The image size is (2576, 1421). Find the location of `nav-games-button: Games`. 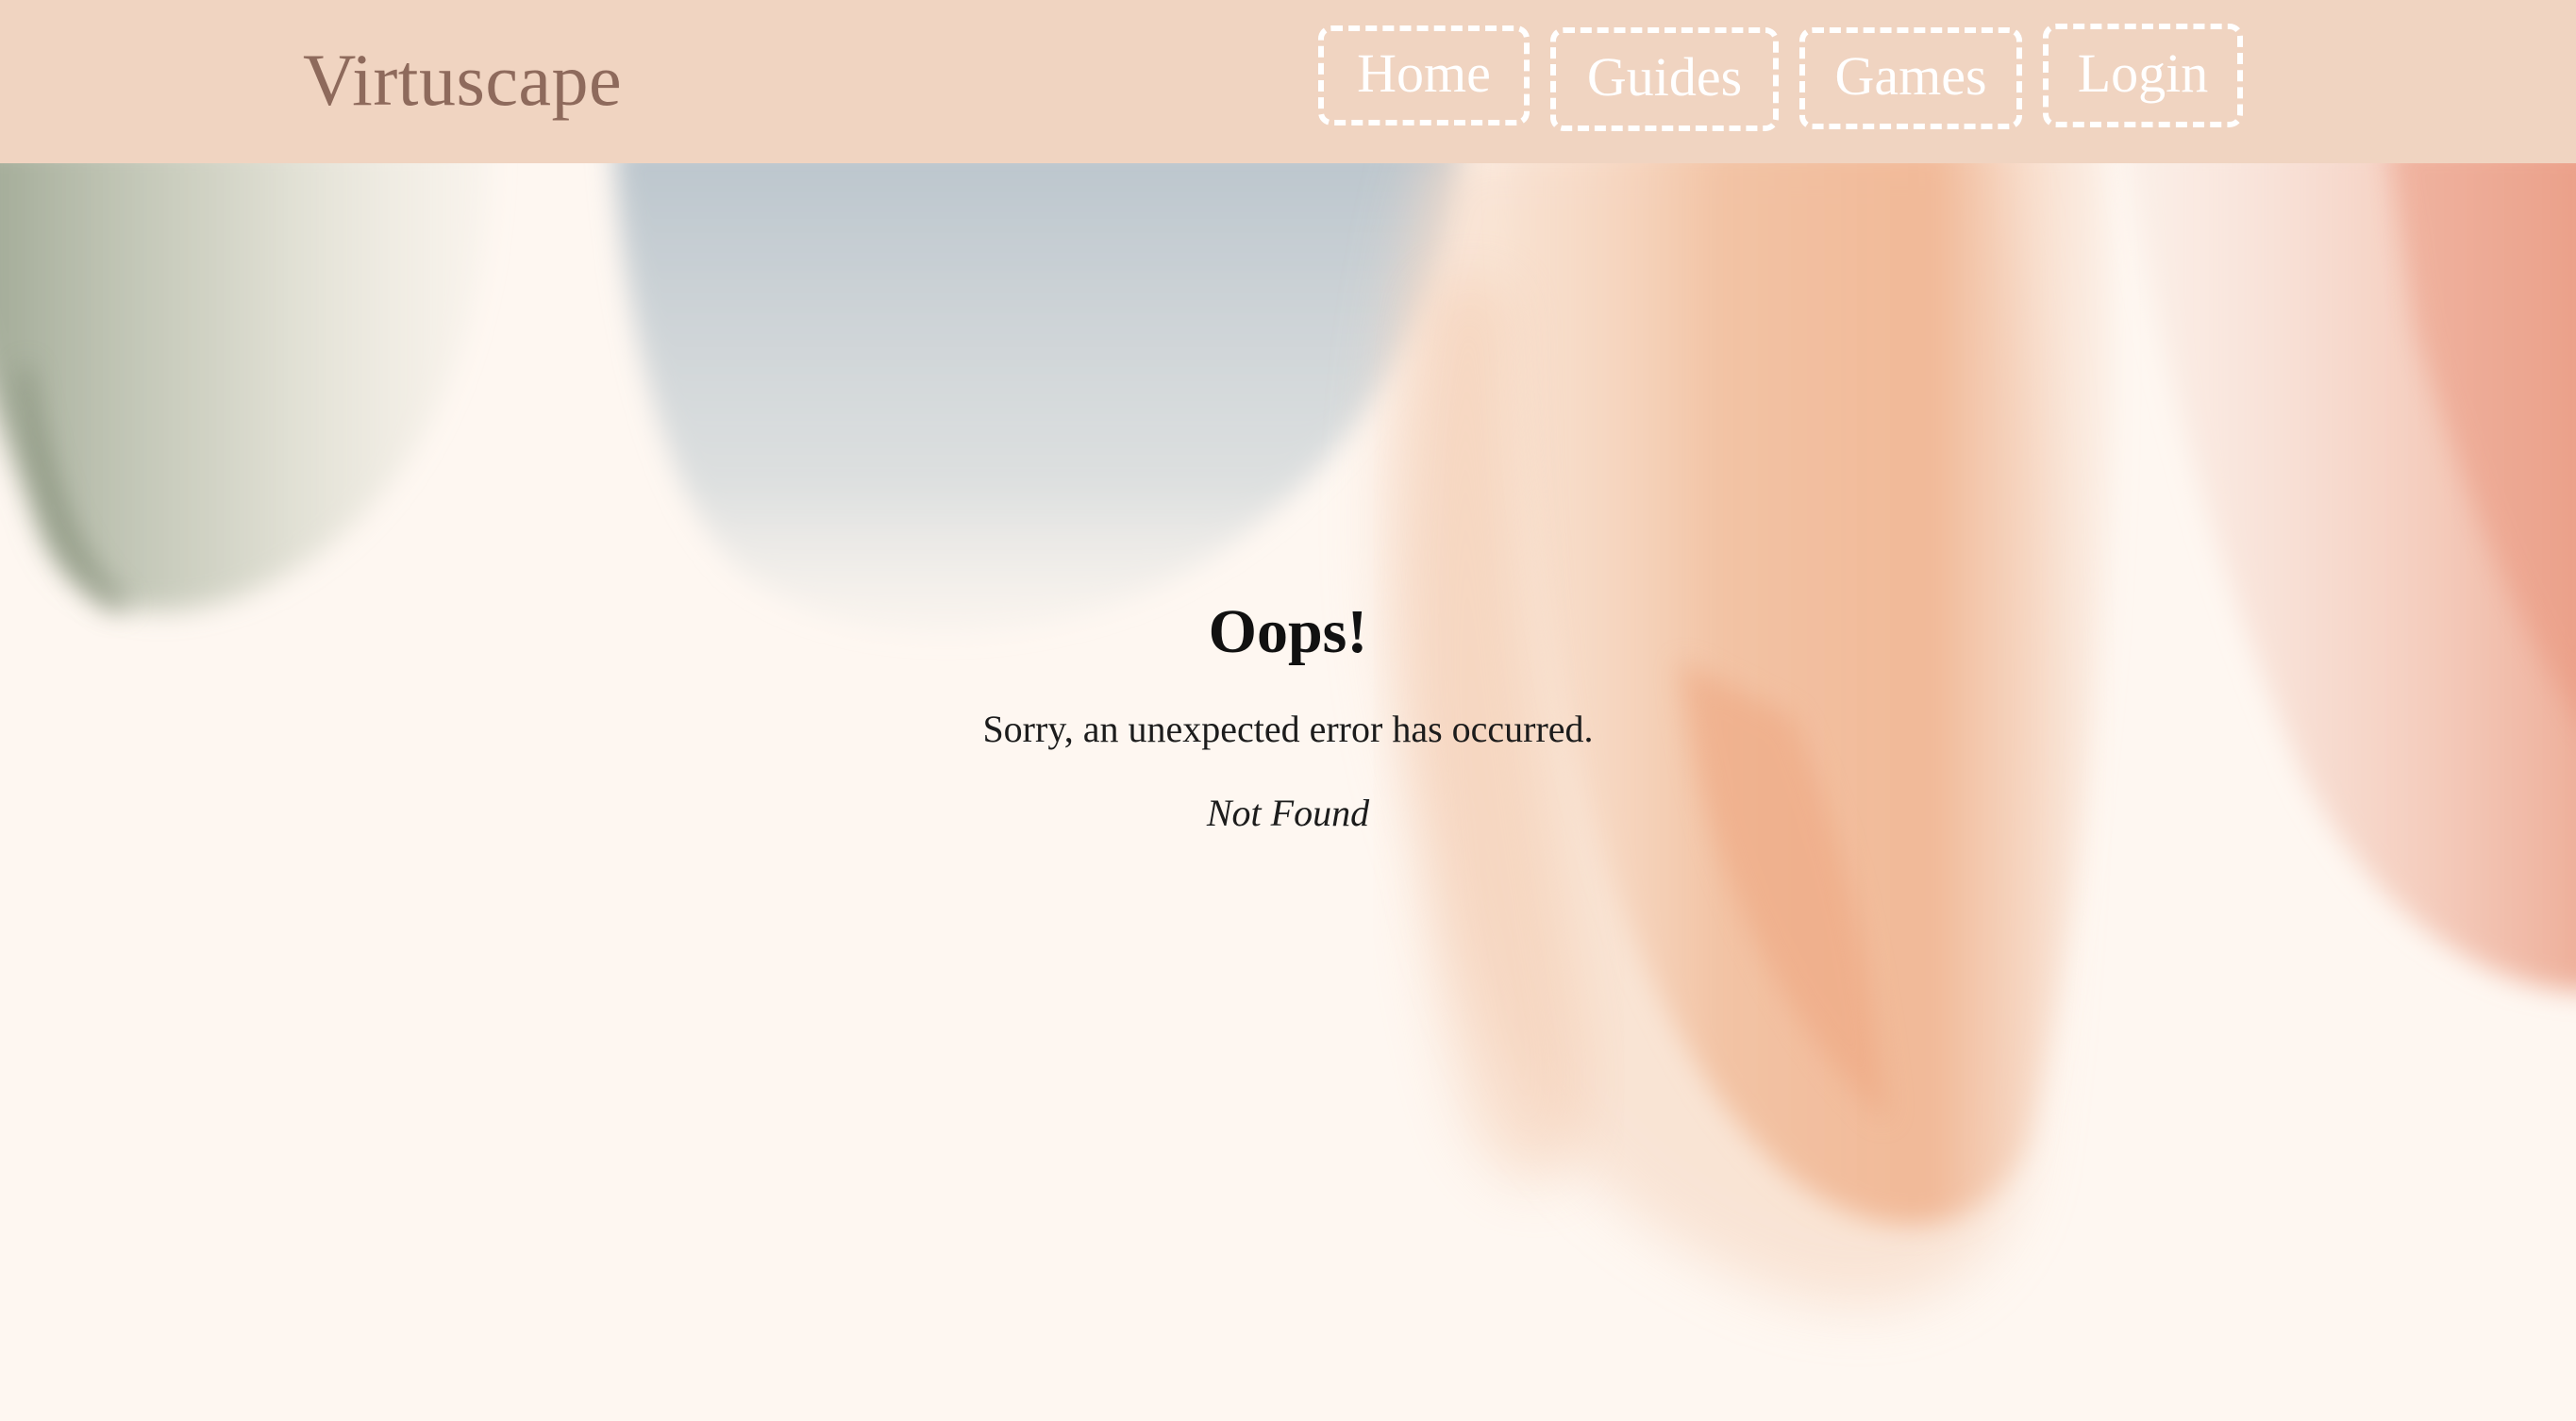

nav-games-button: Games is located at coordinates (1910, 78).